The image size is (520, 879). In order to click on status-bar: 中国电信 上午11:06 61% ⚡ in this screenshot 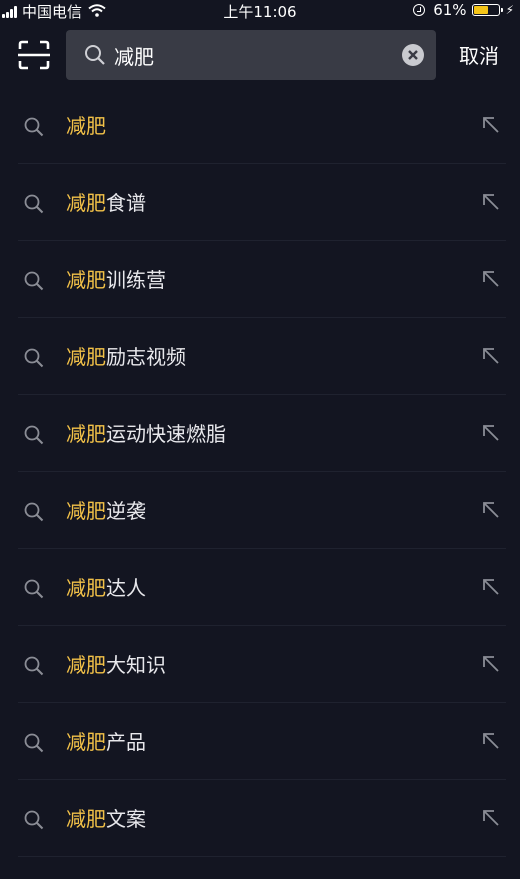, I will do `click(260, 11)`.